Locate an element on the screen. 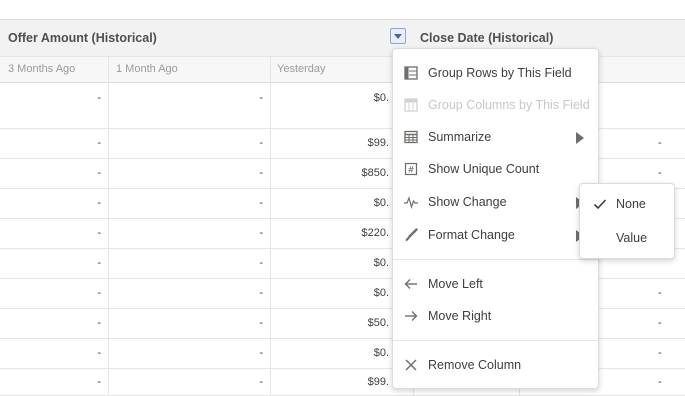 The width and height of the screenshot is (685, 396). menu-item-group-columns: Group Columns by This Field is located at coordinates (495, 105).